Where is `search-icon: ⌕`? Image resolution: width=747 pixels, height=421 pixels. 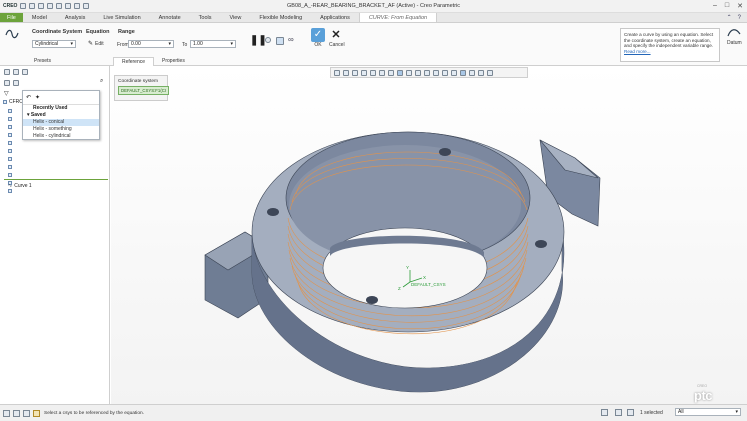 search-icon: ⌕ is located at coordinates (101, 81).